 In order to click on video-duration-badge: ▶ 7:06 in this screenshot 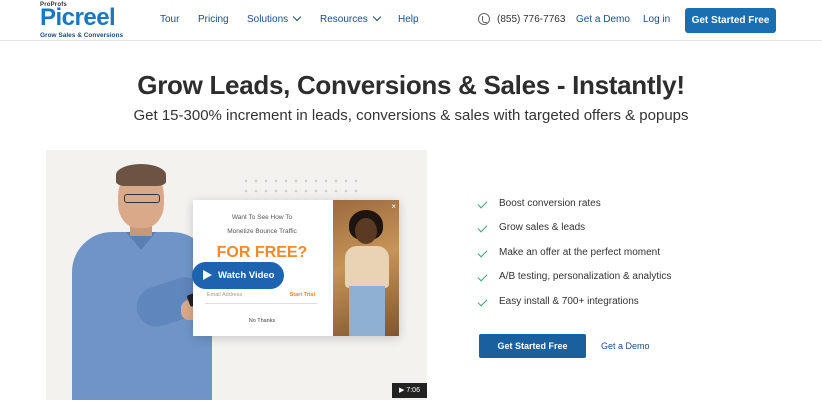, I will do `click(409, 390)`.